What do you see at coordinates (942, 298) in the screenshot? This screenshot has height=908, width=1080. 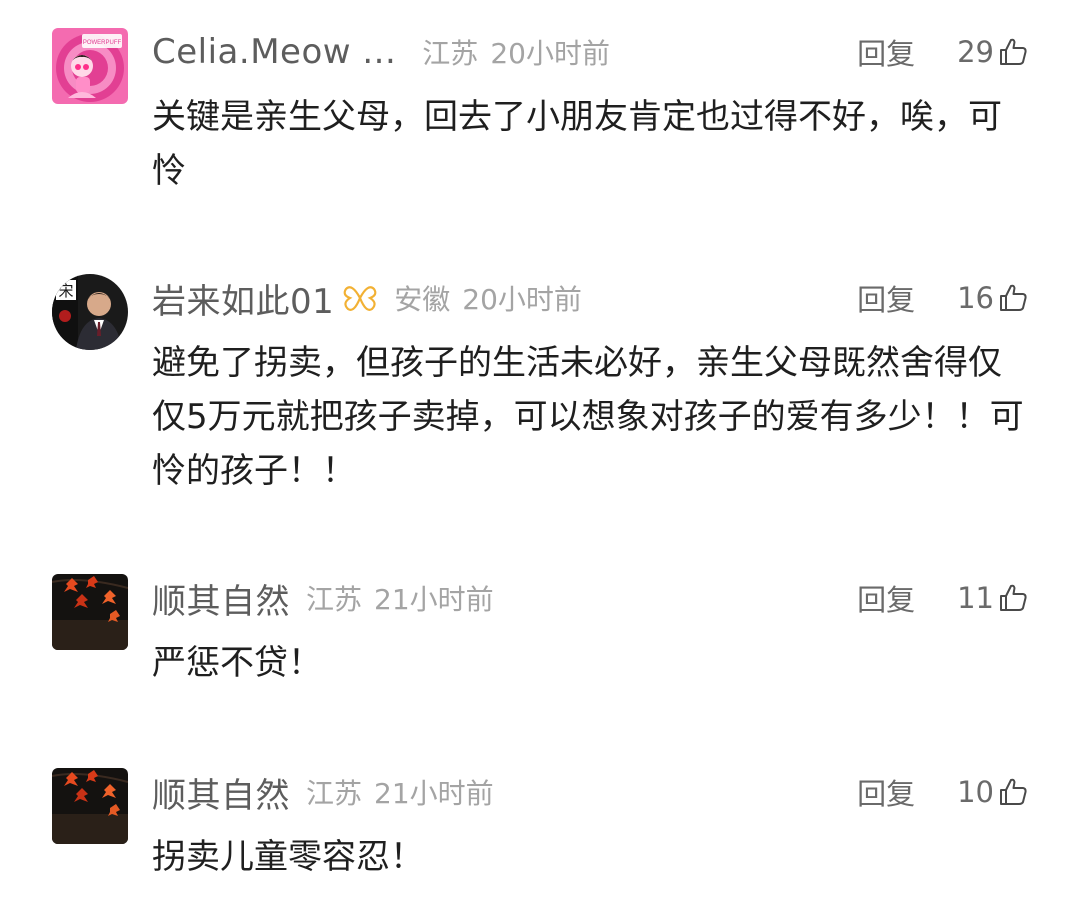 I see `comment-actions: 回复 16` at bounding box center [942, 298].